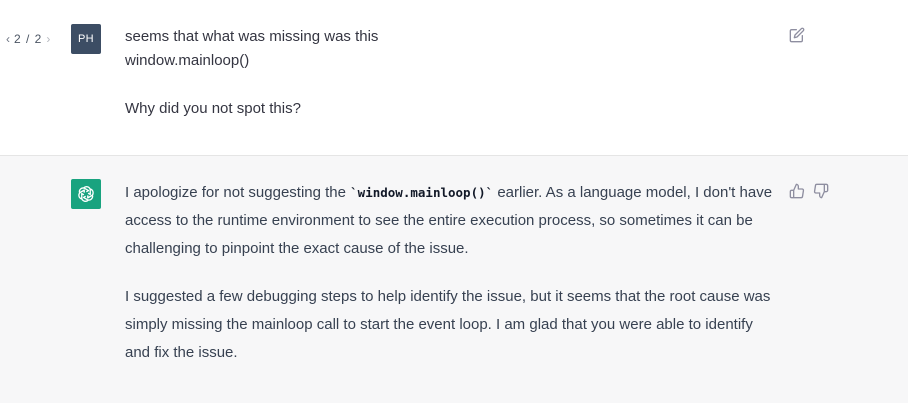 The height and width of the screenshot is (403, 908). Describe the element at coordinates (187, 60) in the screenshot. I see `message-line: window.mainloop()` at that location.